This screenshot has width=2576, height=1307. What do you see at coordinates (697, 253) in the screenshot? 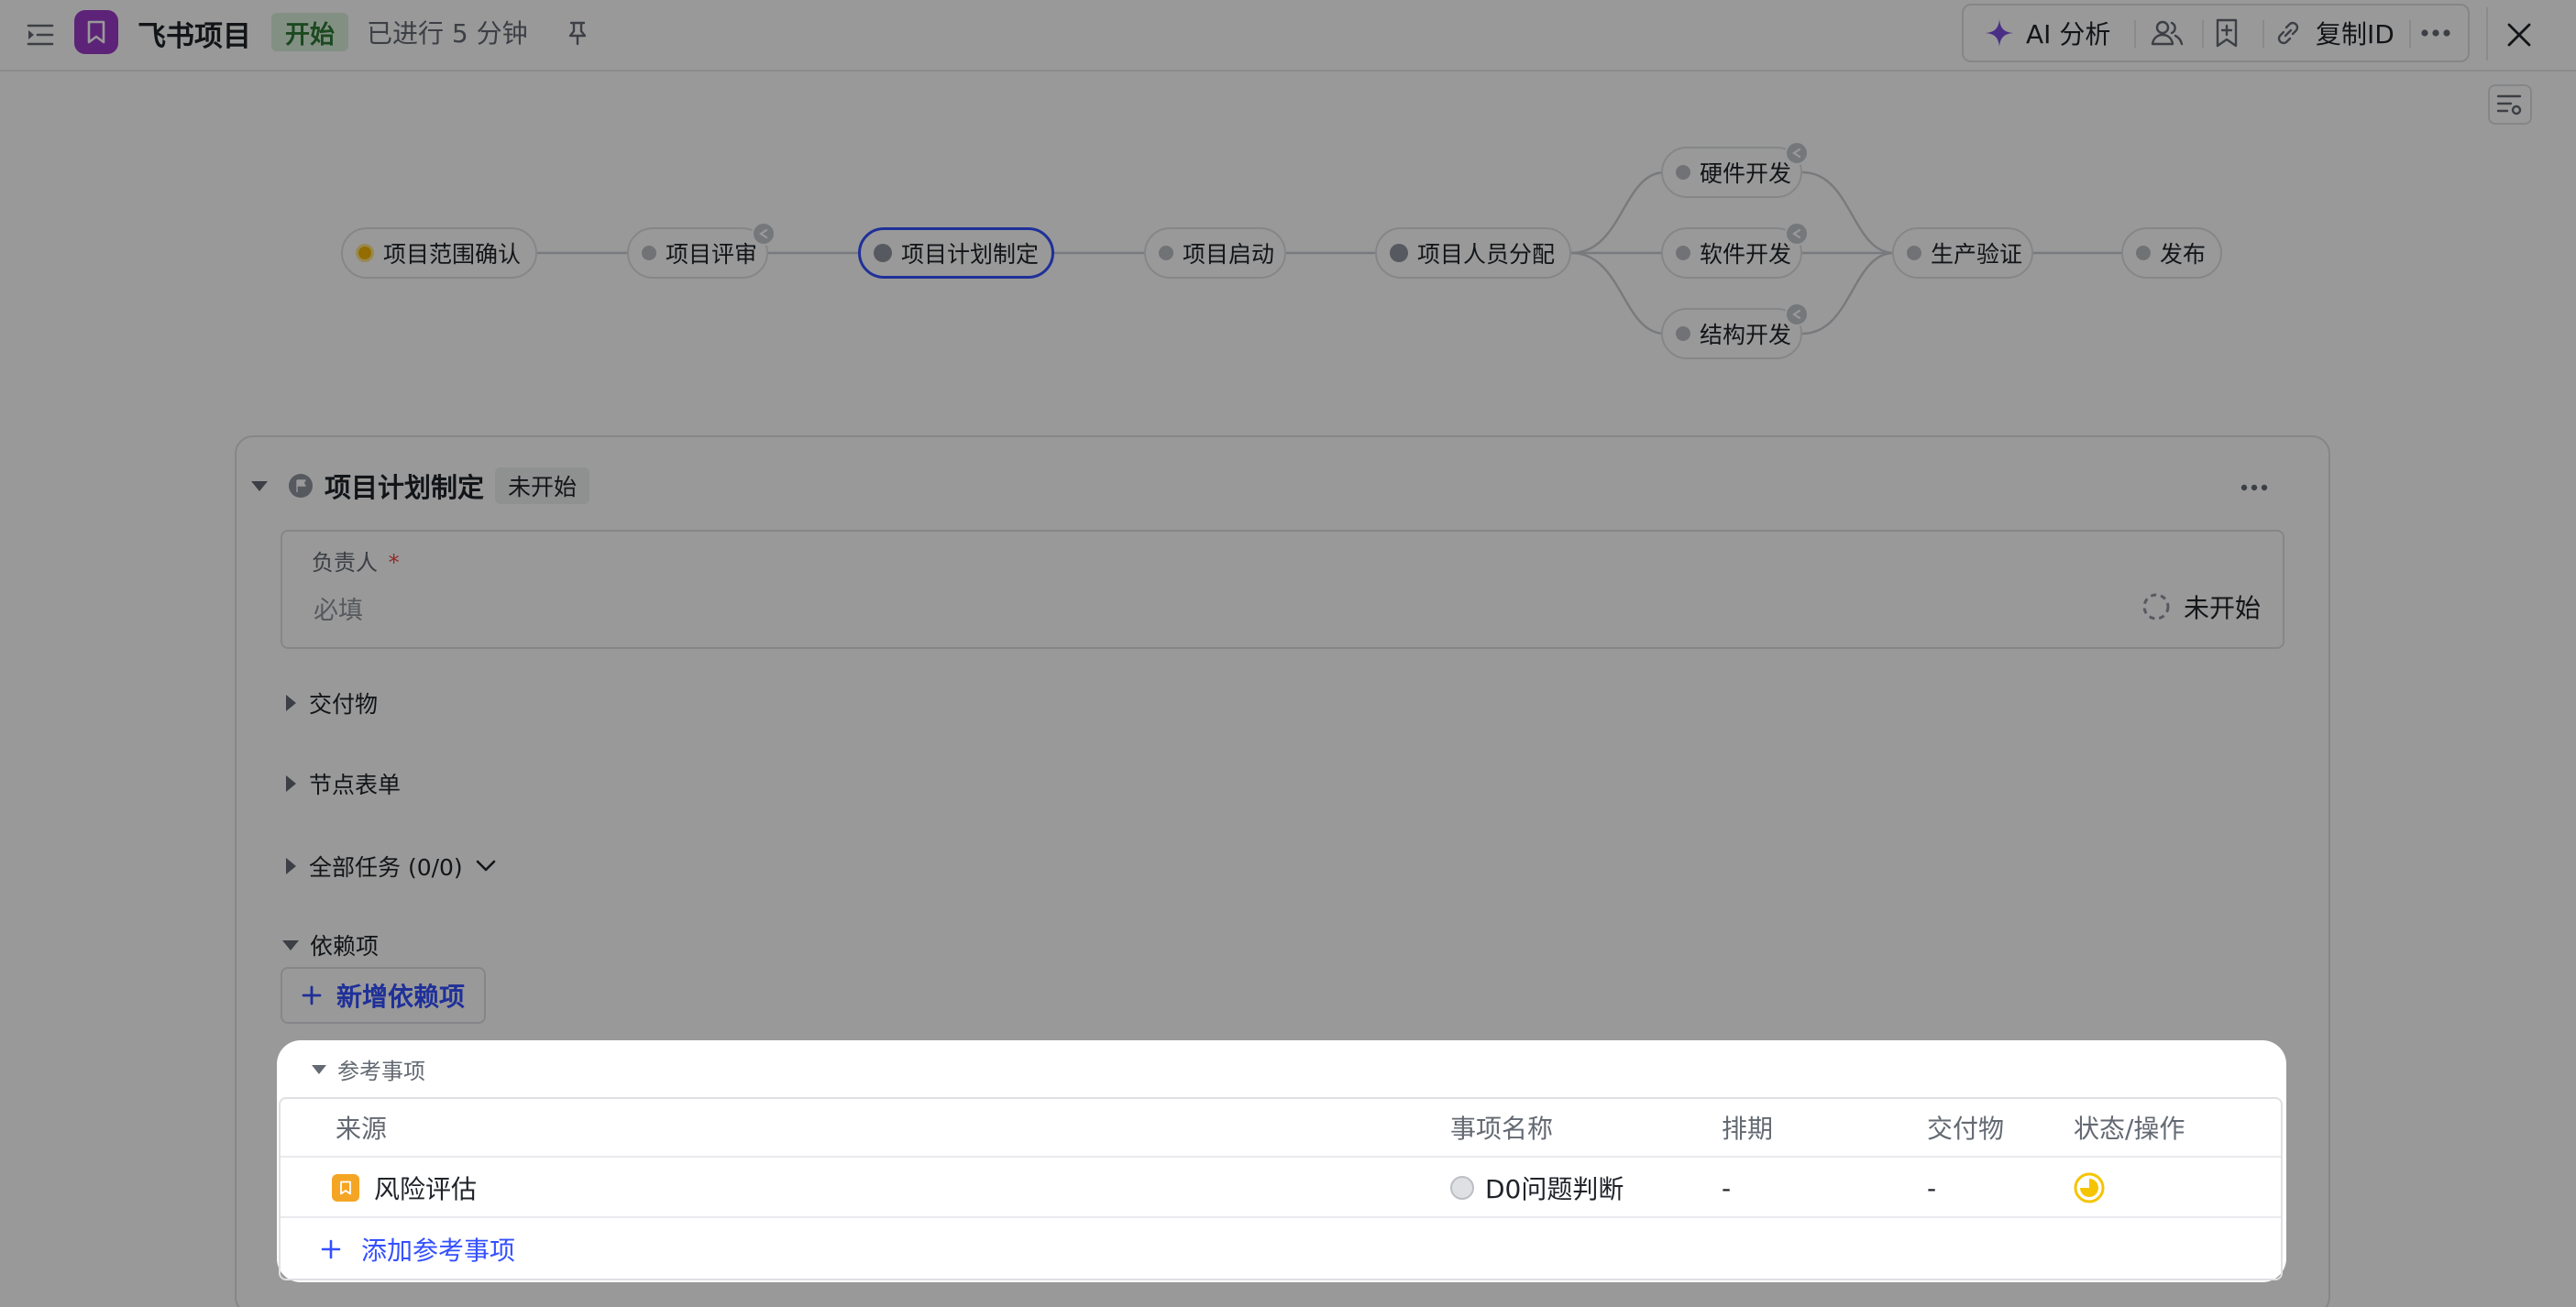
I see `workflow-node-review: 项目评审` at bounding box center [697, 253].